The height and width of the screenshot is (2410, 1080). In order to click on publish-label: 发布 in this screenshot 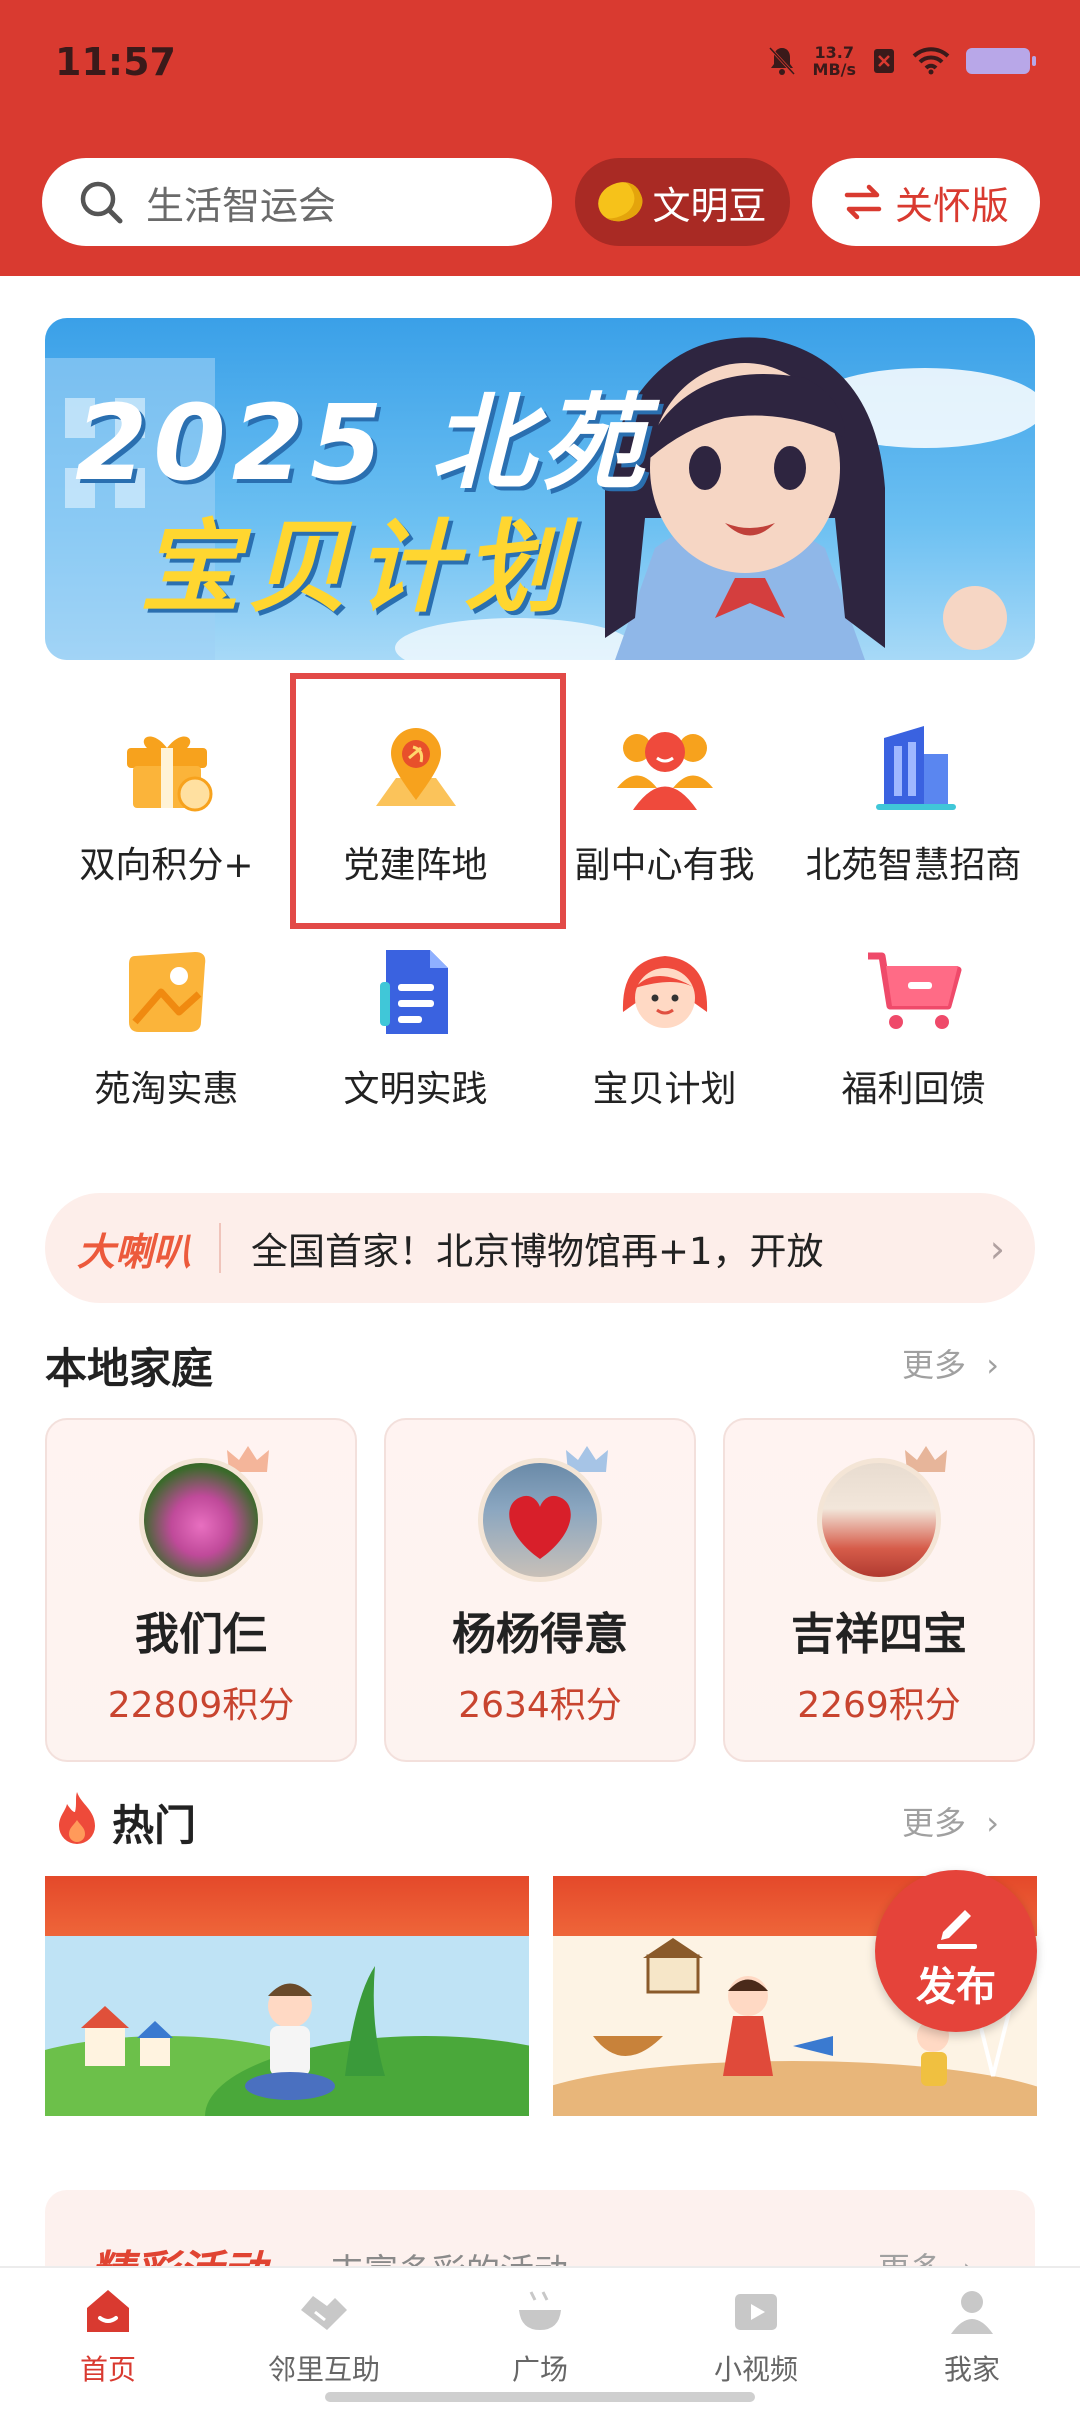, I will do `click(956, 1987)`.